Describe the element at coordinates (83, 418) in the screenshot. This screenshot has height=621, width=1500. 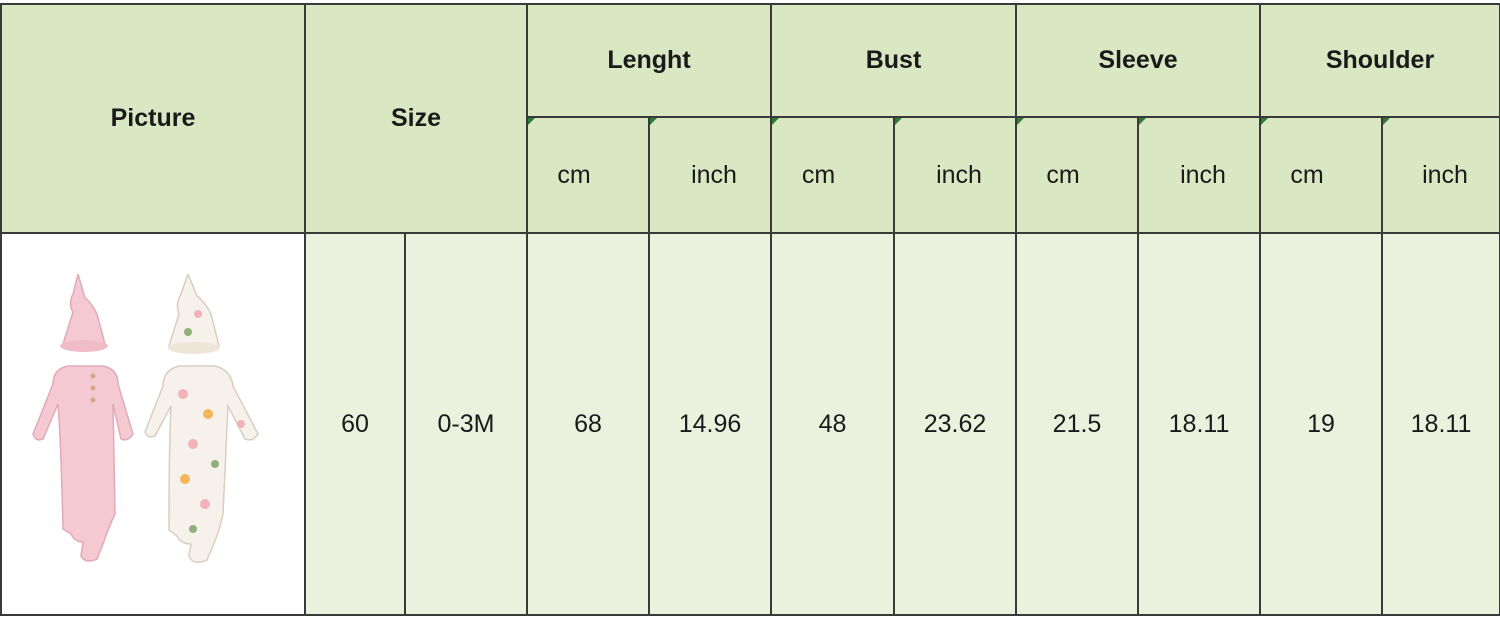
I see `pink-gown-icon` at that location.